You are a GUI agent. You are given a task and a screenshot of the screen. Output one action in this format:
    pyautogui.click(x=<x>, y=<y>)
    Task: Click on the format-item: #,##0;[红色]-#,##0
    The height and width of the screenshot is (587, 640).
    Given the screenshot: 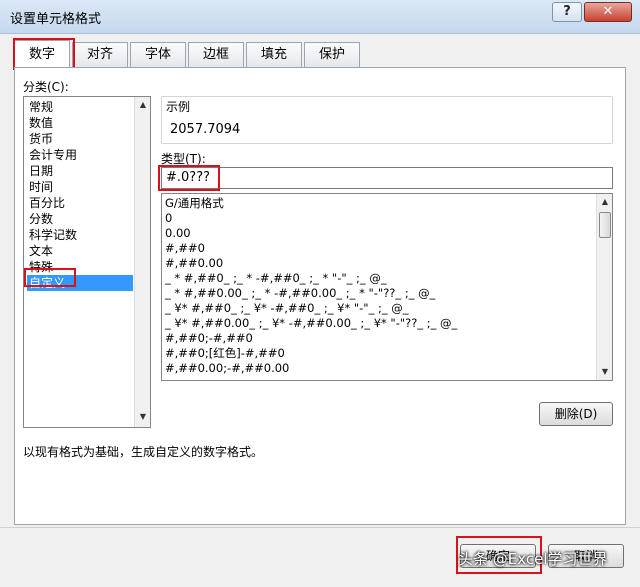 What is the action you would take?
    pyautogui.click(x=225, y=353)
    